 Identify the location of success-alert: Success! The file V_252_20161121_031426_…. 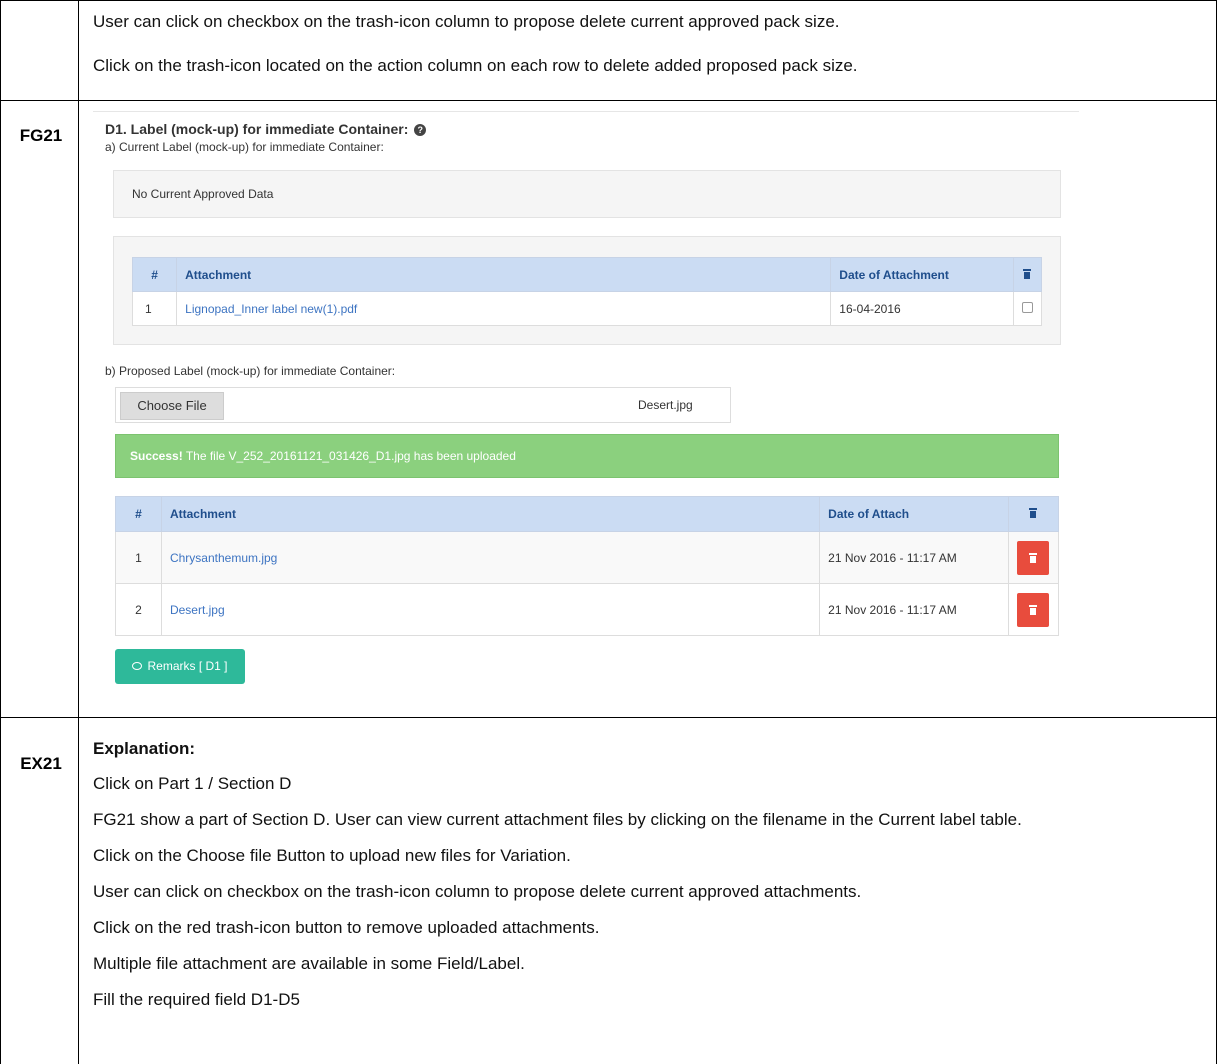
(587, 456).